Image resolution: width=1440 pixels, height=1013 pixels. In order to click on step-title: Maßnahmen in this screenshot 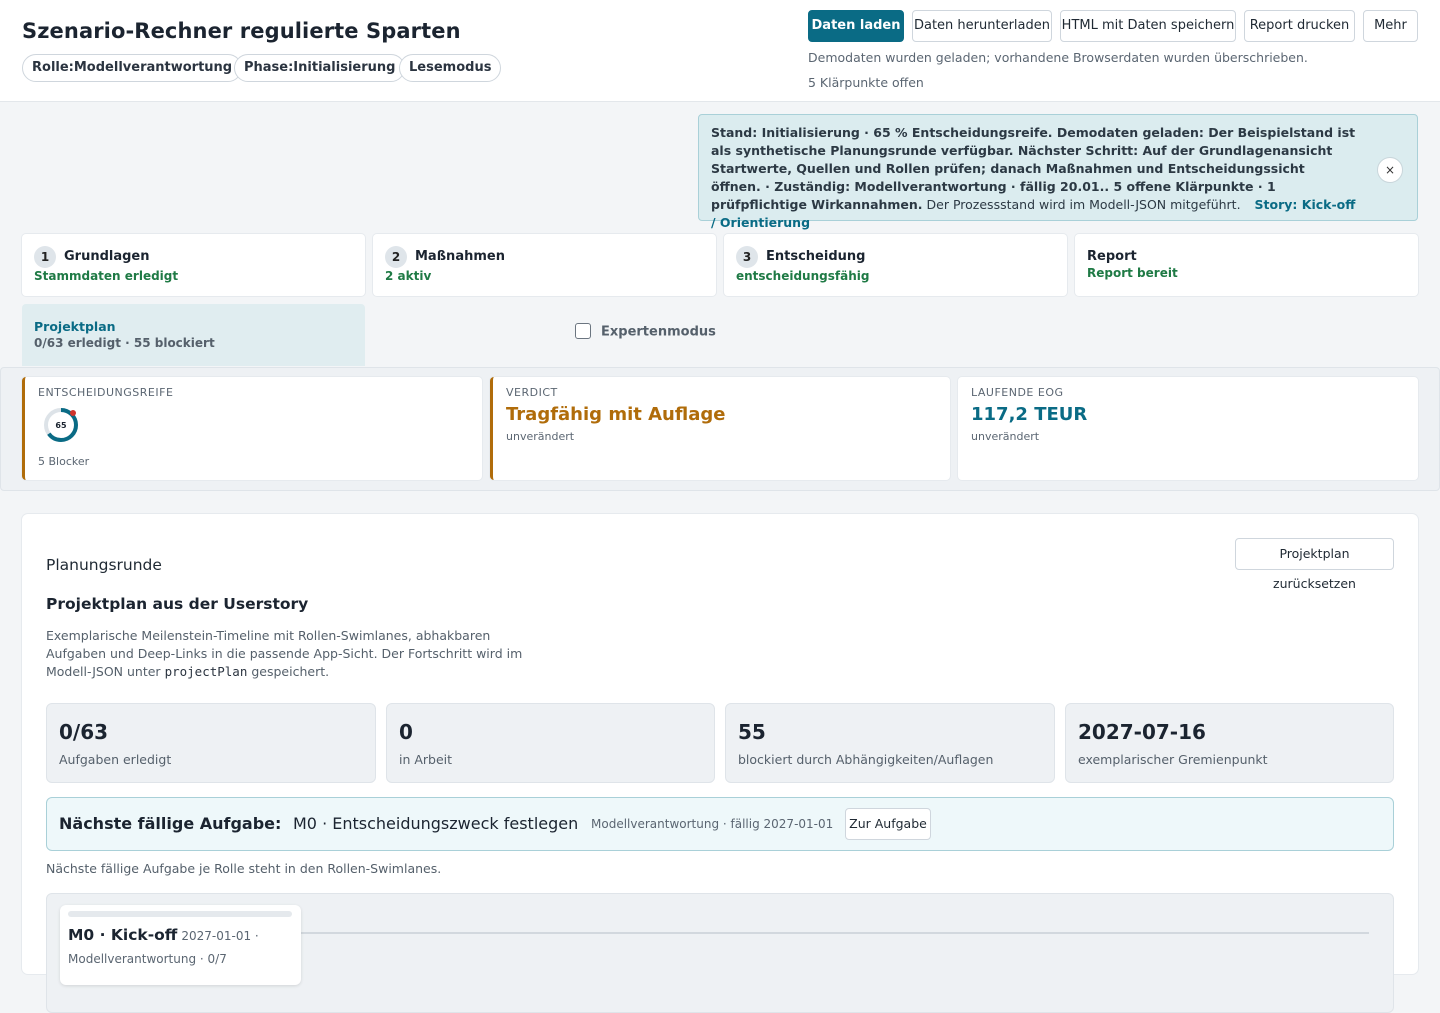, I will do `click(460, 256)`.